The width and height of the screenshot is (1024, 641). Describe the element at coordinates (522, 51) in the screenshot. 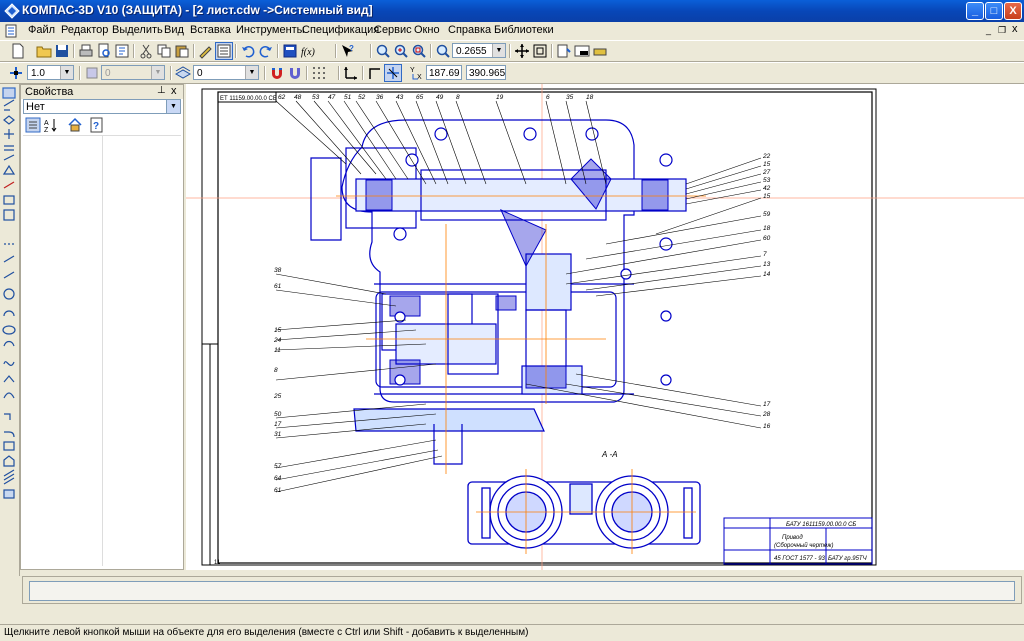

I see `pan-icon` at that location.